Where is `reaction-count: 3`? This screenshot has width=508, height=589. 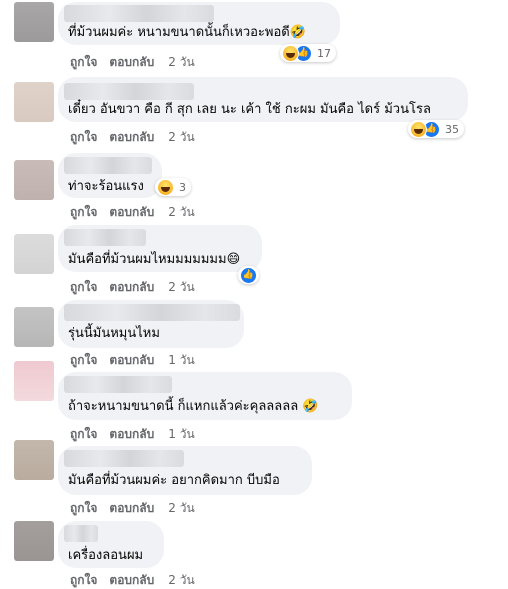 reaction-count: 3 is located at coordinates (182, 187).